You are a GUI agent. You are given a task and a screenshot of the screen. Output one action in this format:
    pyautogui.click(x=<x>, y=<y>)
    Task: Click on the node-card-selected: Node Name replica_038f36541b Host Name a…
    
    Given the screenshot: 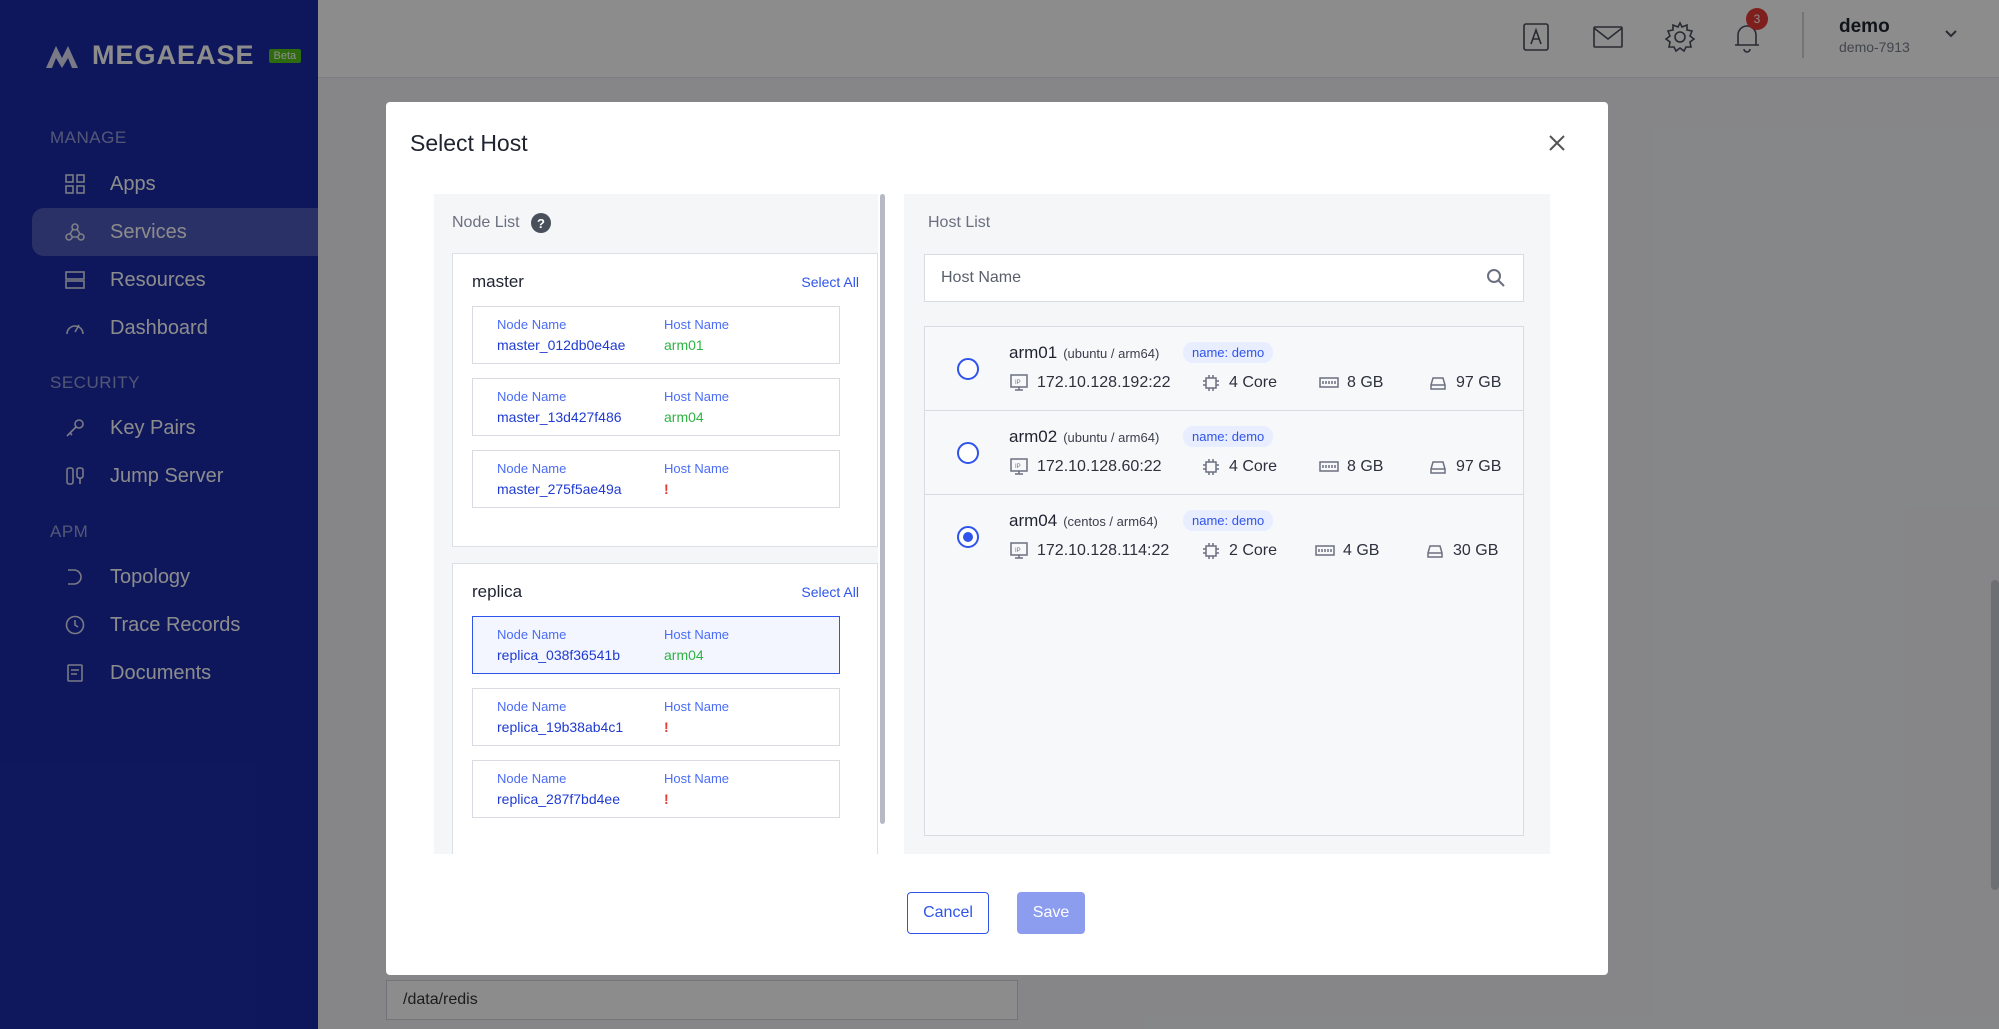 What is the action you would take?
    pyautogui.click(x=656, y=645)
    